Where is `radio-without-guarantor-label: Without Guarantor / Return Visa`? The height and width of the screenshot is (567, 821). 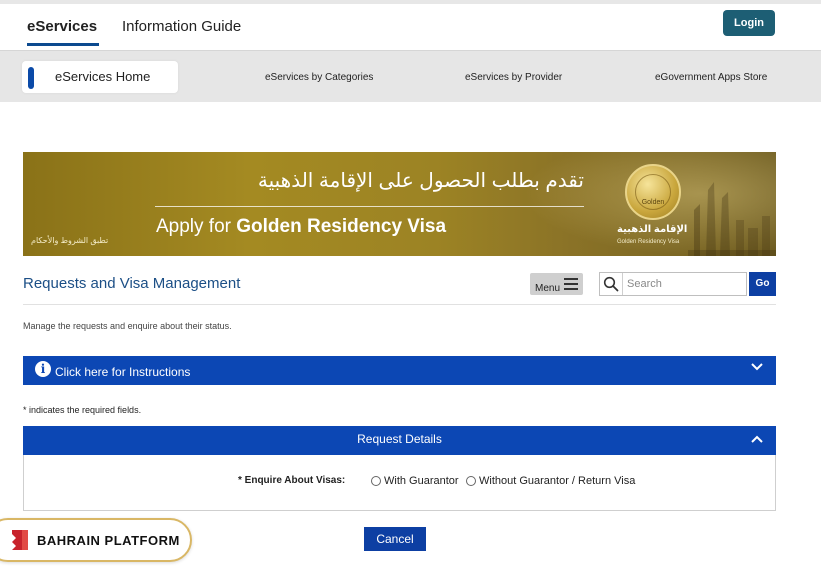 radio-without-guarantor-label: Without Guarantor / Return Visa is located at coordinates (557, 481).